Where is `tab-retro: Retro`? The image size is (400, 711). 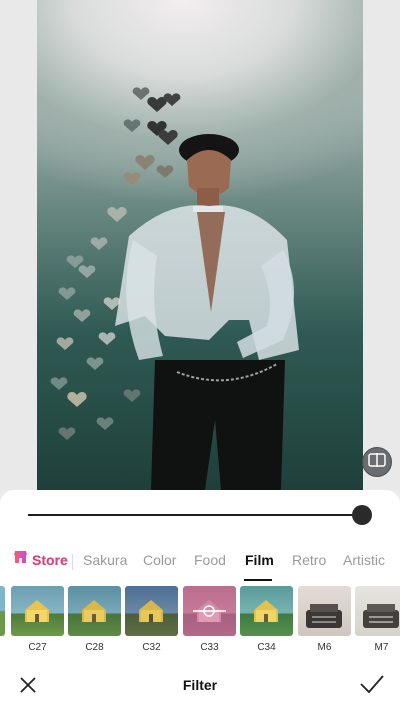
tab-retro: Retro is located at coordinates (309, 560).